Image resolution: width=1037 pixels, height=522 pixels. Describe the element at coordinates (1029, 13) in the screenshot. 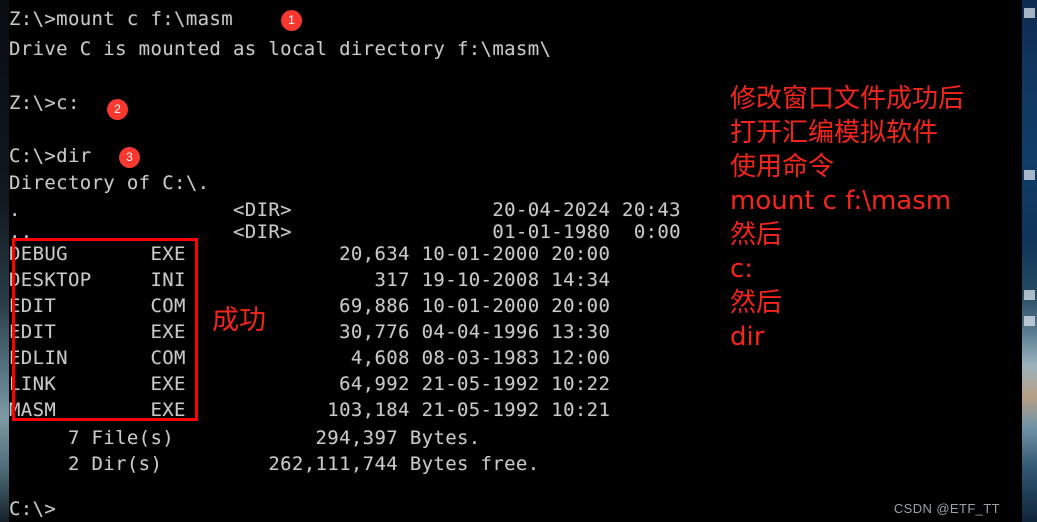

I see `desktop-icon-top` at that location.